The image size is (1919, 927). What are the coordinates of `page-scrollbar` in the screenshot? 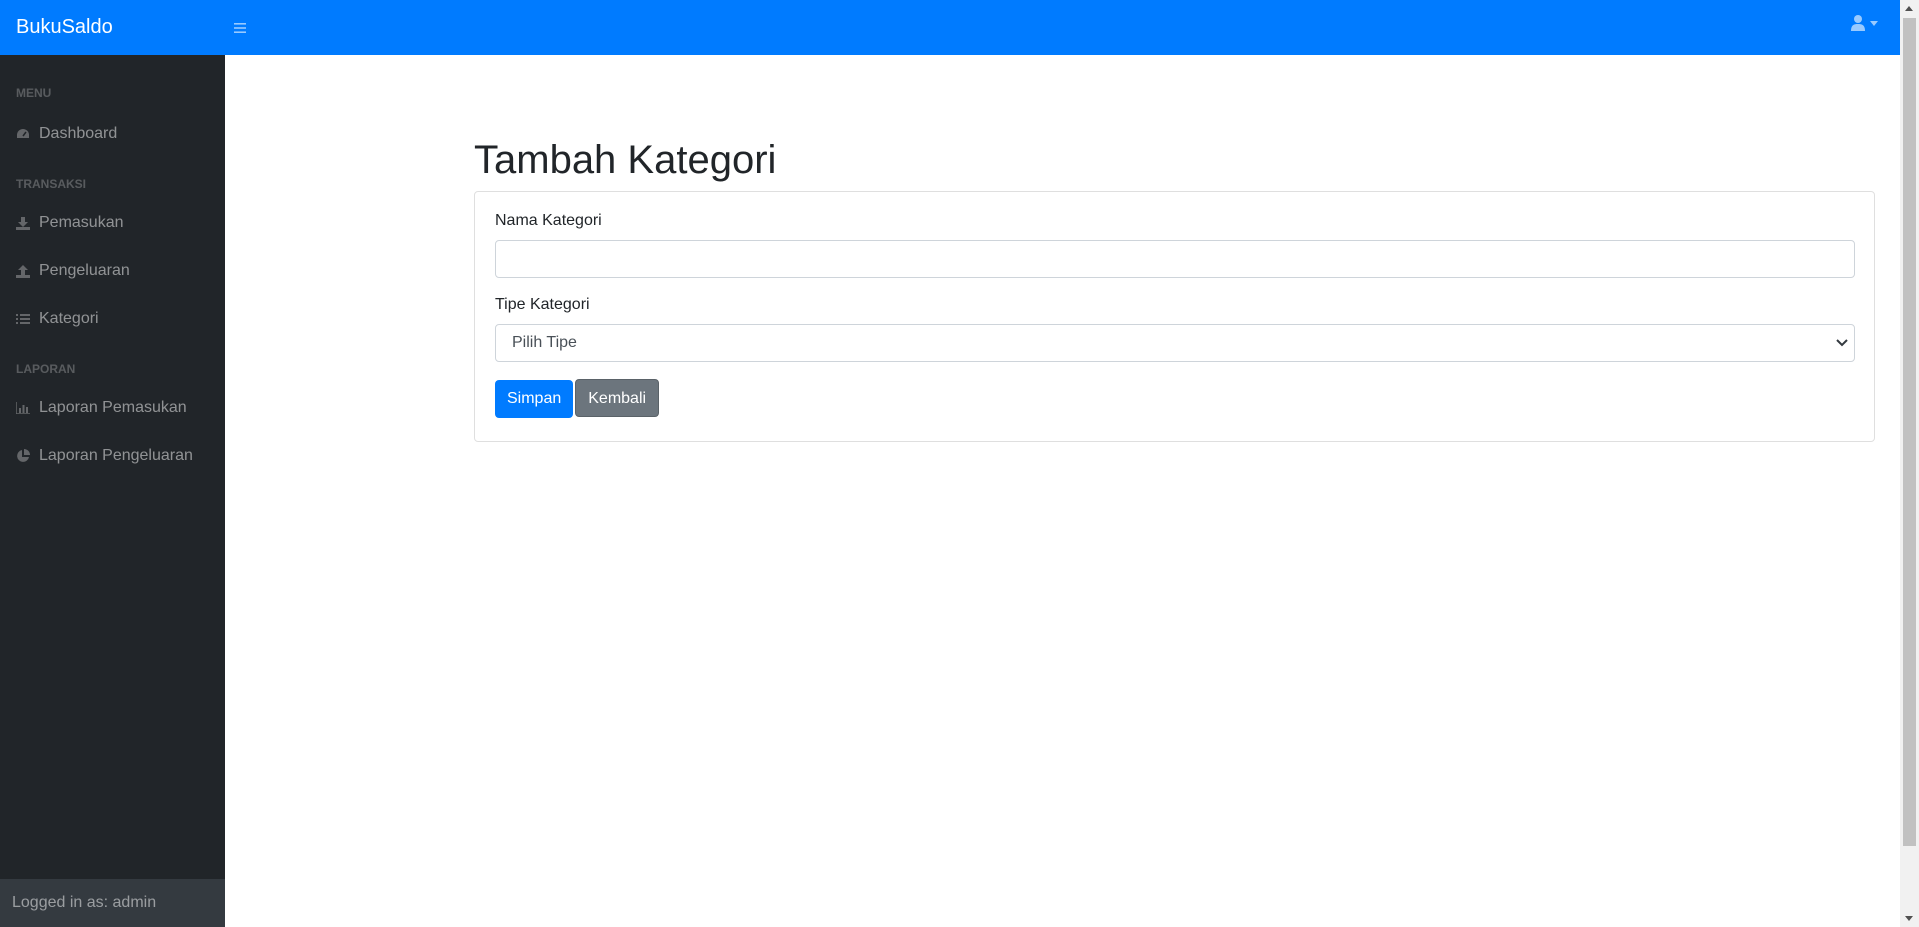 It's located at (1909, 463).